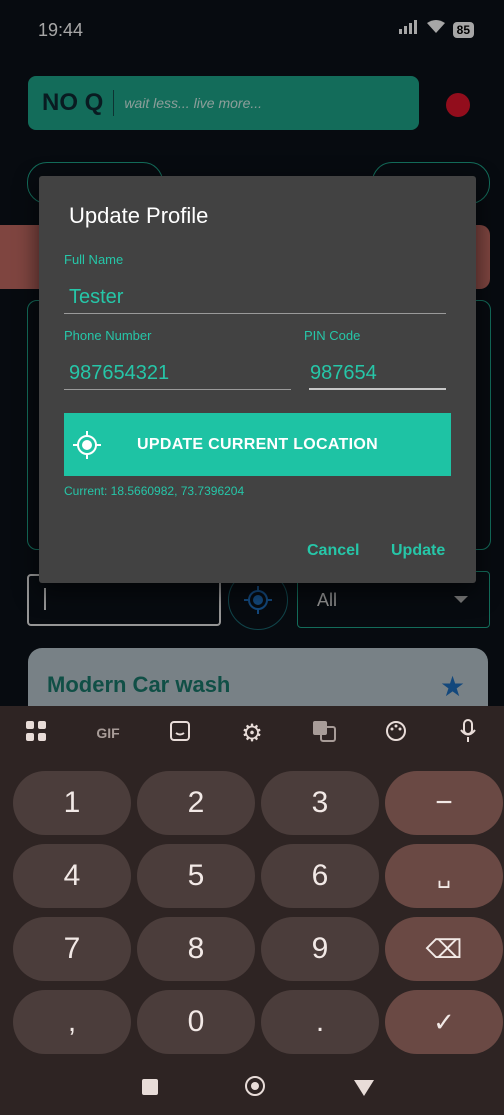  I want to click on full-name-label: Full Name, so click(94, 259).